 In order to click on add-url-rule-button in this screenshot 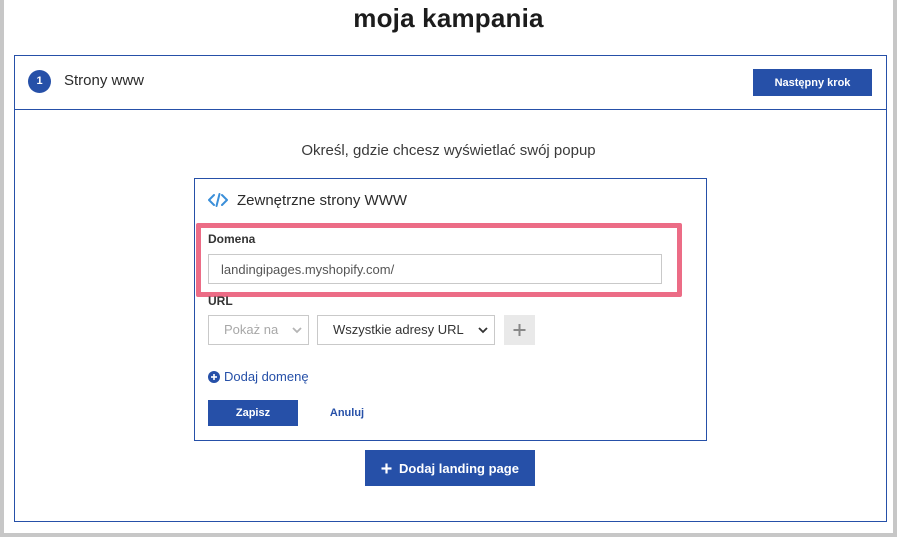, I will do `click(519, 330)`.